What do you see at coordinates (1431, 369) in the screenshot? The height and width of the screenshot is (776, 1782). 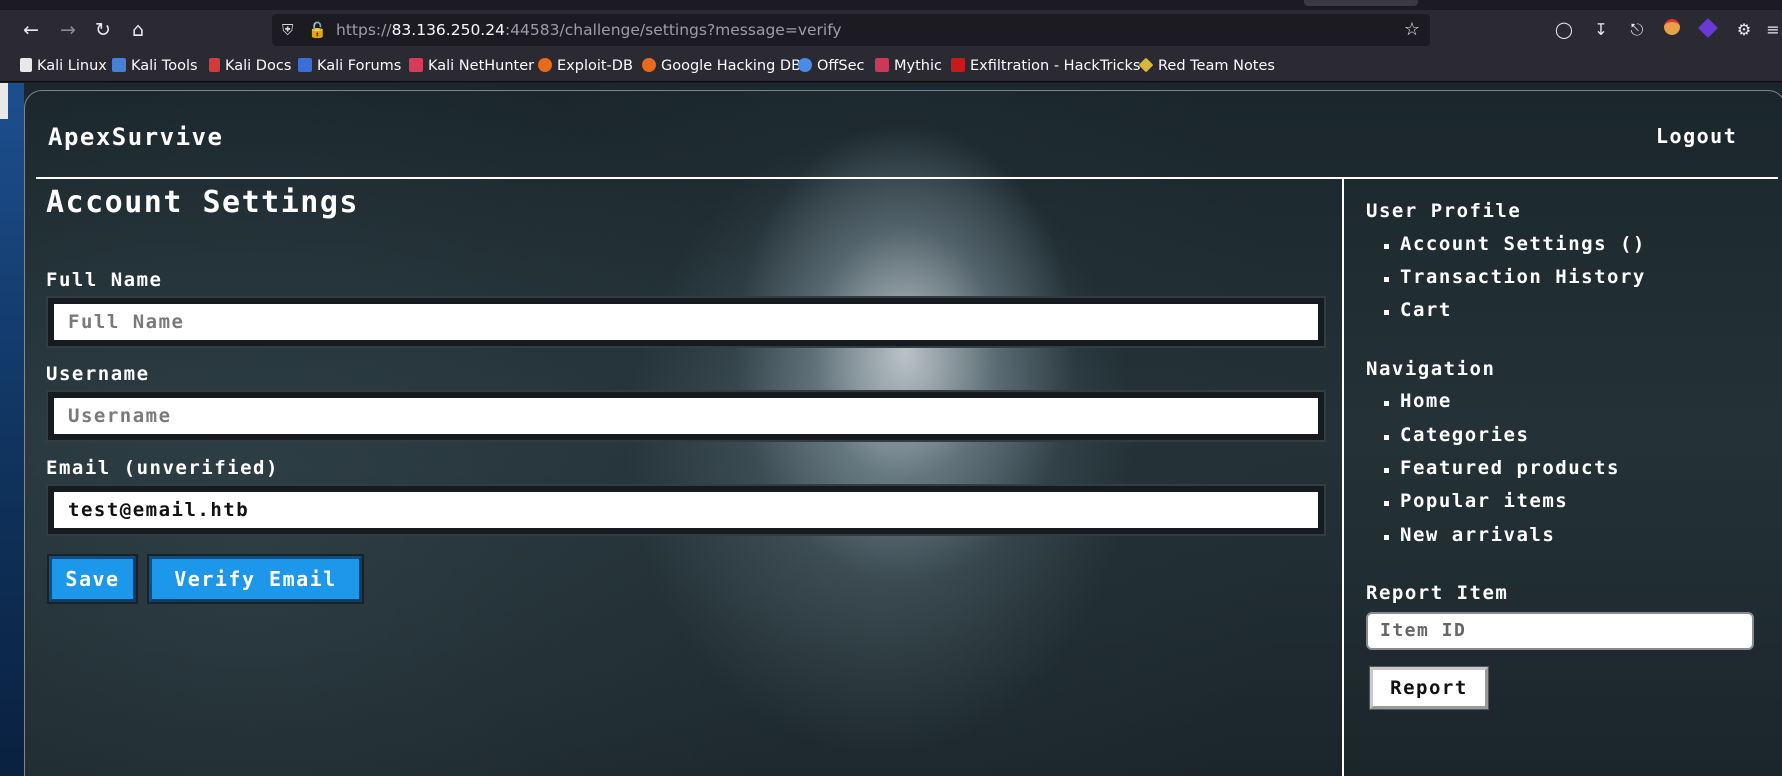 I see `navigation-heading: Navigation` at bounding box center [1431, 369].